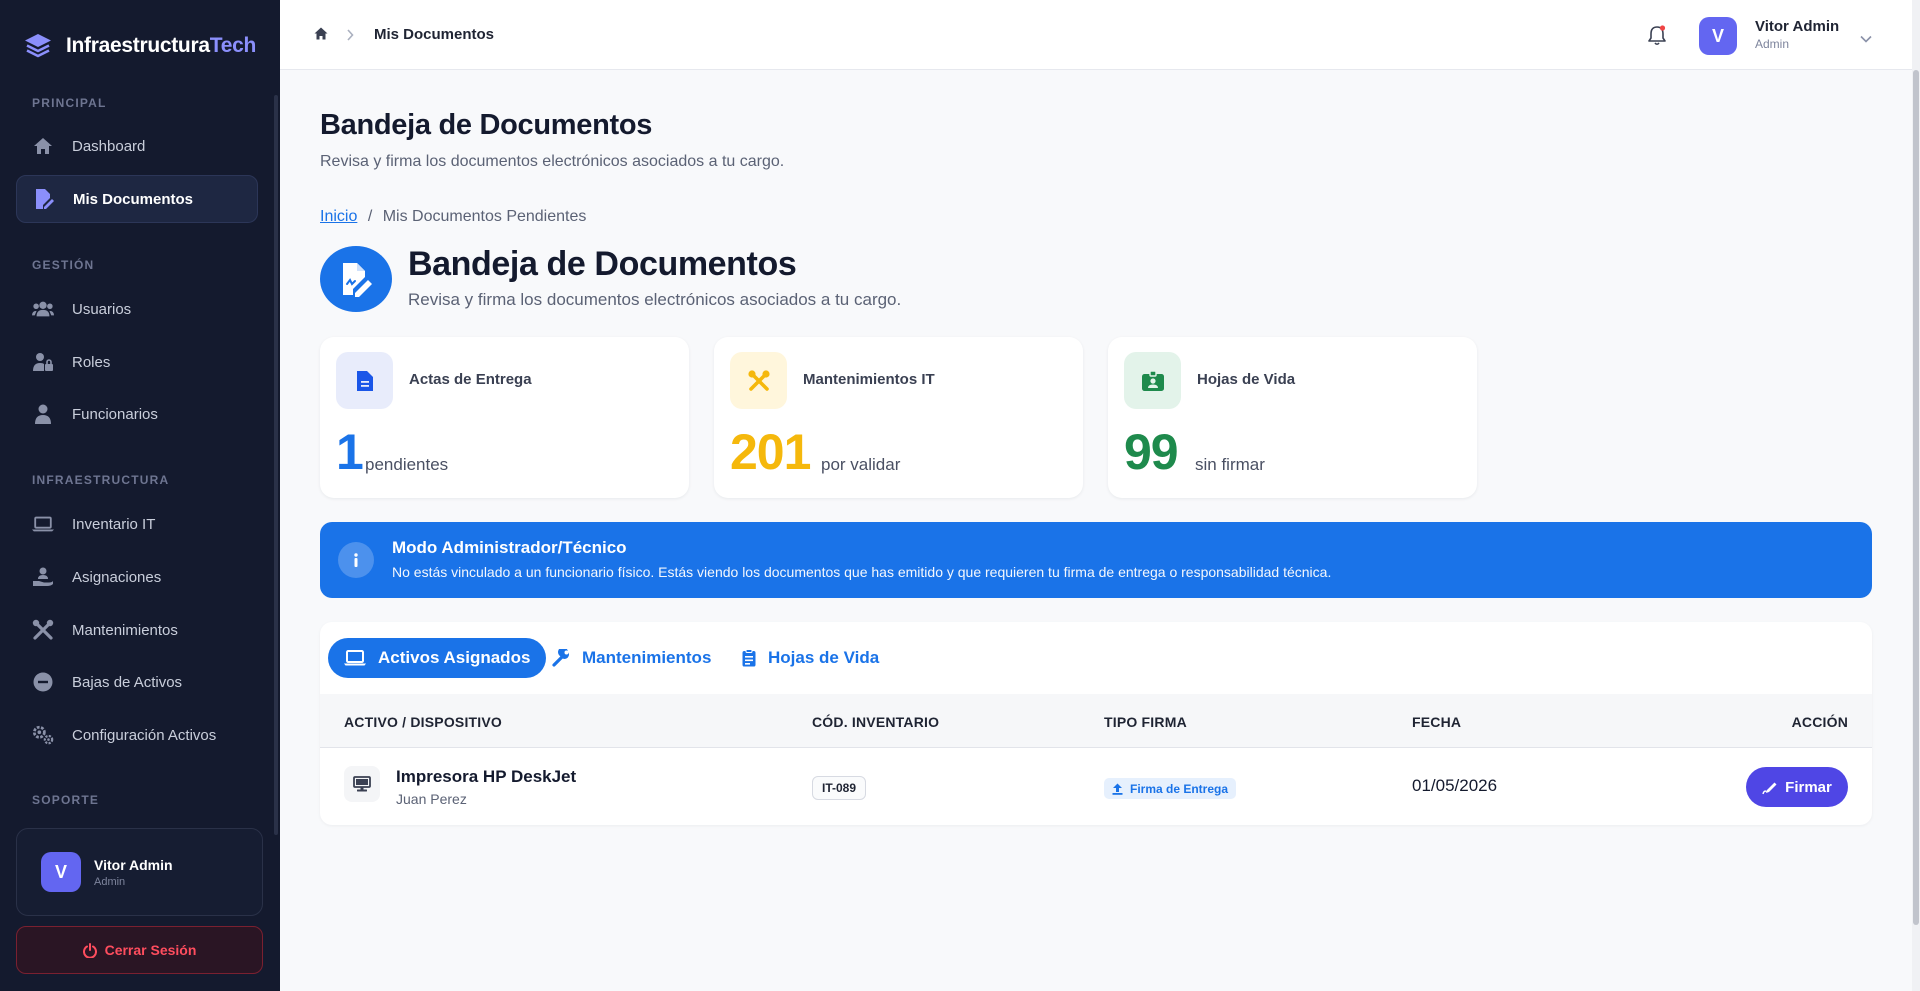 This screenshot has height=991, width=1920. Describe the element at coordinates (876, 722) in the screenshot. I see `column-header: CÓD. INVENTARIO` at that location.